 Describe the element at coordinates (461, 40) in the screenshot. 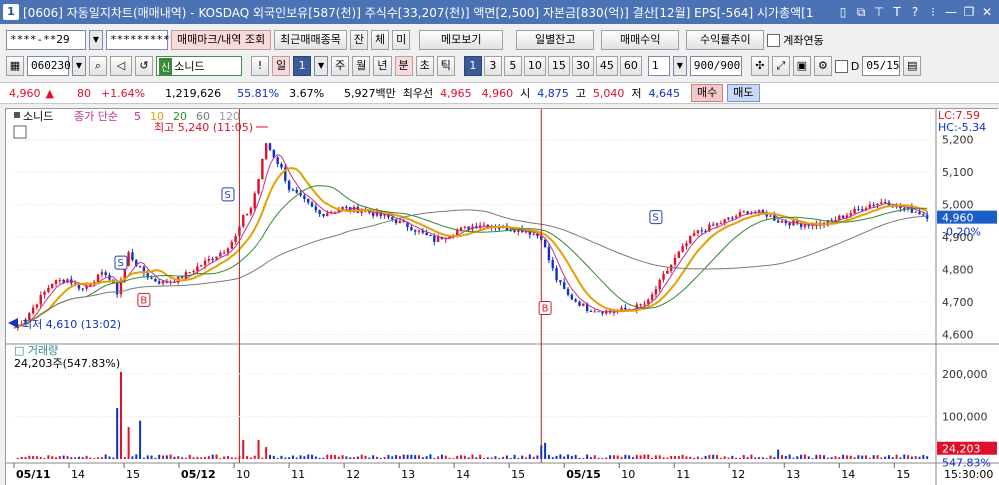

I see `memo-button: 메모보기` at that location.